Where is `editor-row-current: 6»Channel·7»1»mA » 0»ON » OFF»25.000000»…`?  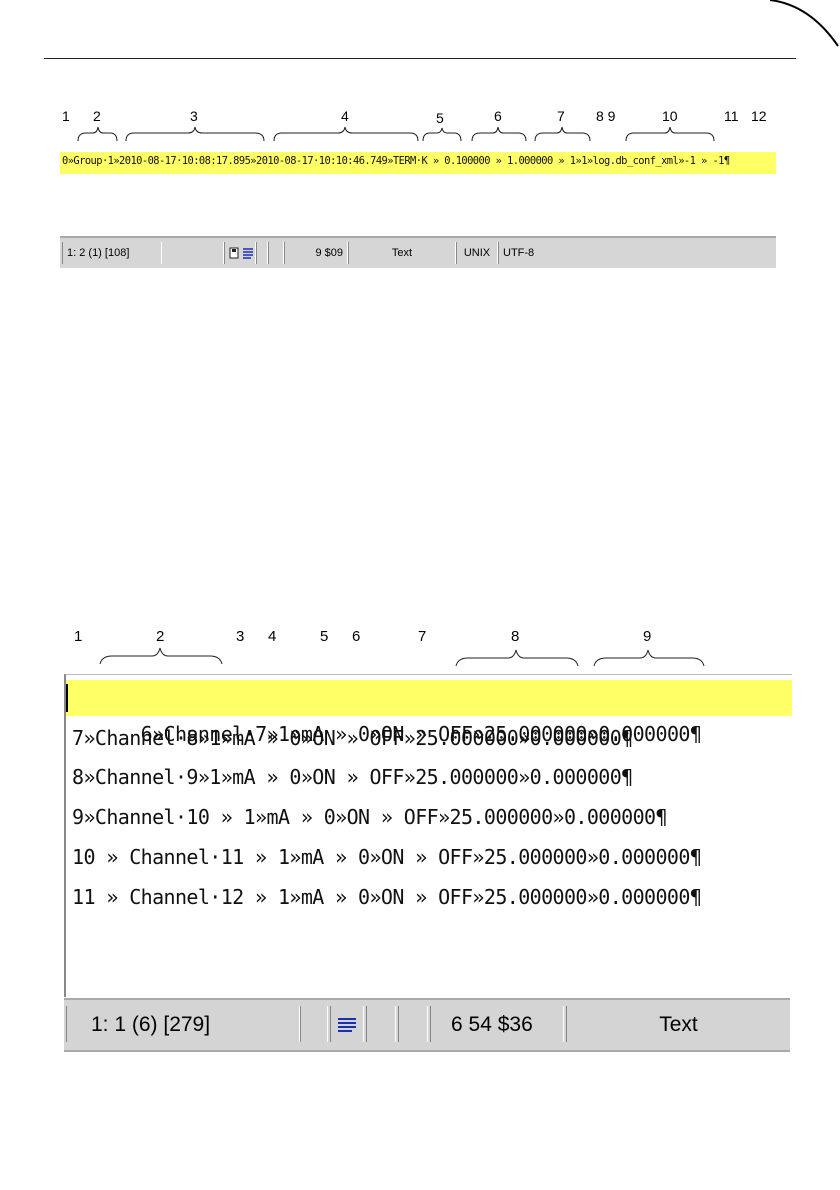
editor-row-current: 6»Channel·7»1»mA » 0»ON » OFF»25.000000»… is located at coordinates (429, 713).